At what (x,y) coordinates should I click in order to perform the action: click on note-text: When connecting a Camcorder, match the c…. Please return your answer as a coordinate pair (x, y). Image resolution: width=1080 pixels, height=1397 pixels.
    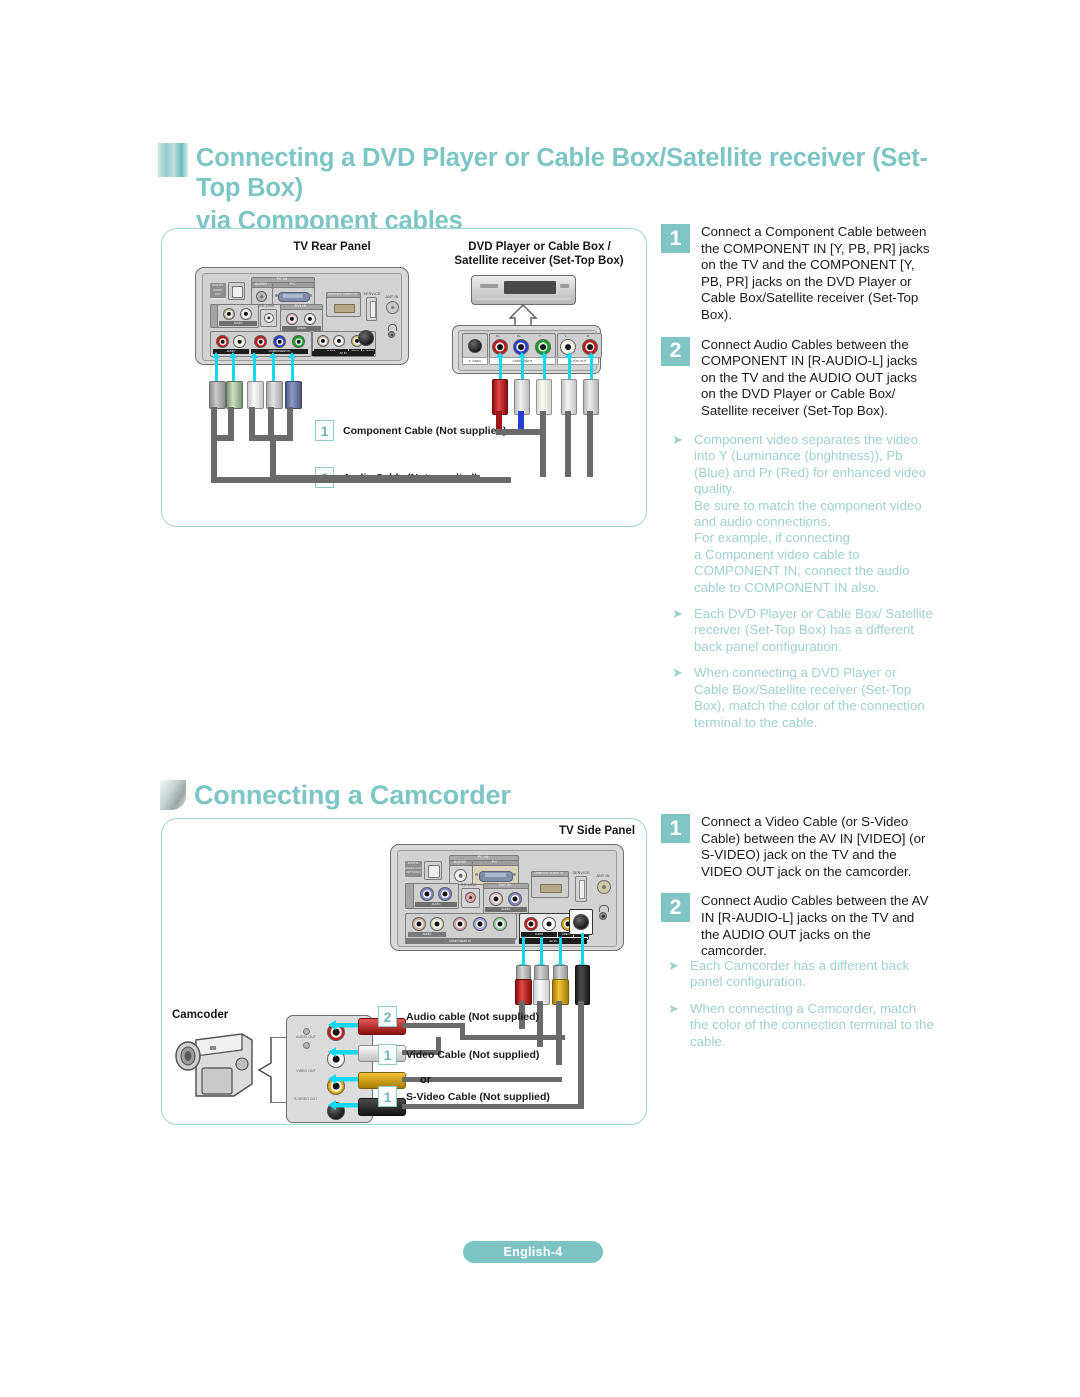
    Looking at the image, I should click on (812, 1024).